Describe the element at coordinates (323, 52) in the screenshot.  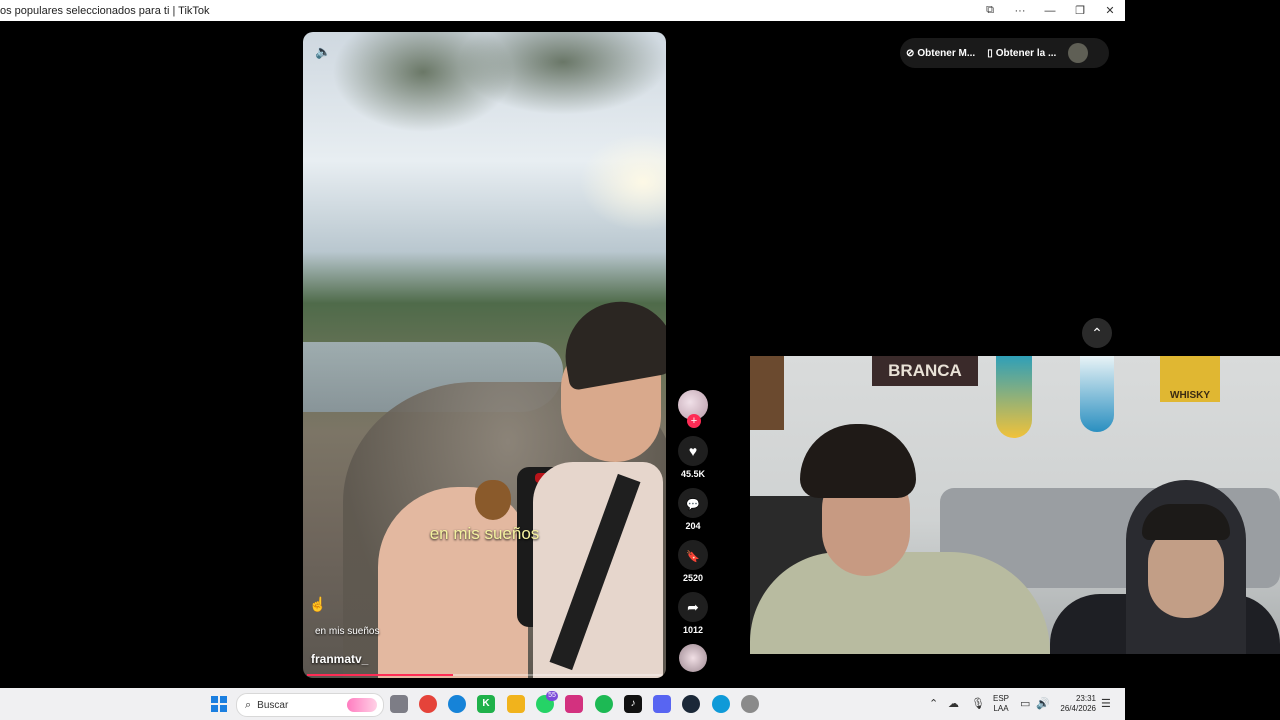
I see `volume-icon: 🔈` at that location.